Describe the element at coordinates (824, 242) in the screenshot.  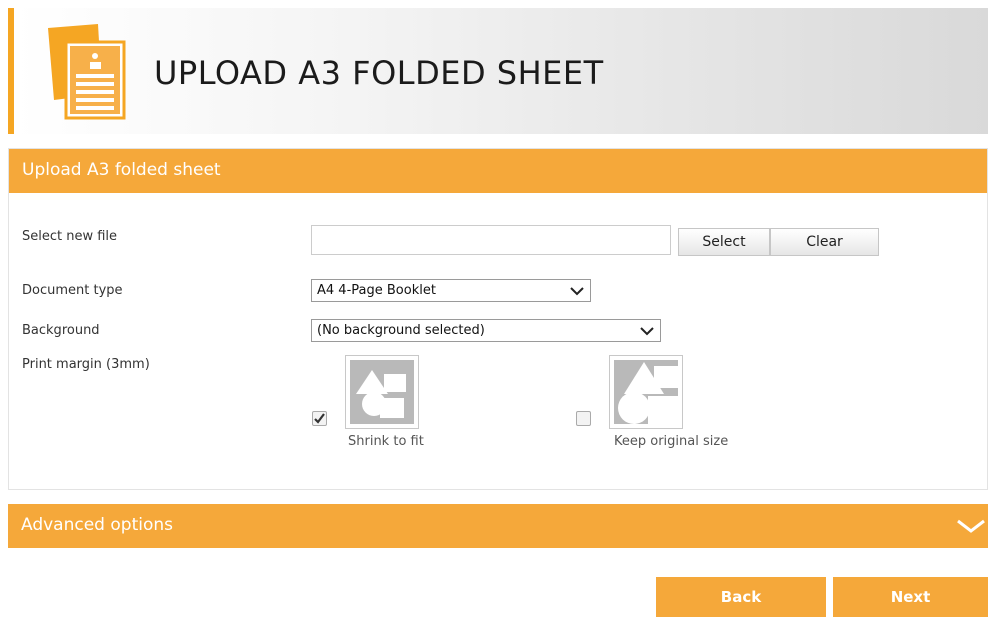
I see `clear-file-button: Clear` at that location.